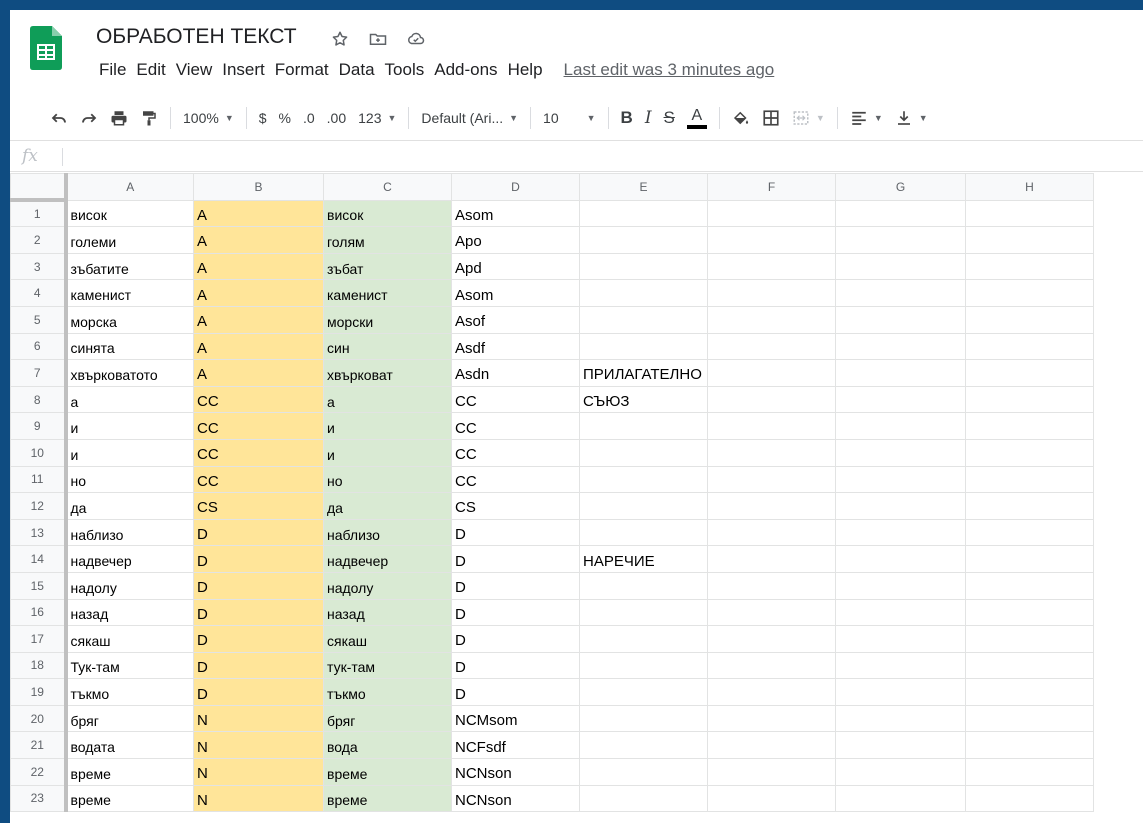 This screenshot has width=1143, height=823. Describe the element at coordinates (1029, 266) in the screenshot. I see `cell-h3` at that location.